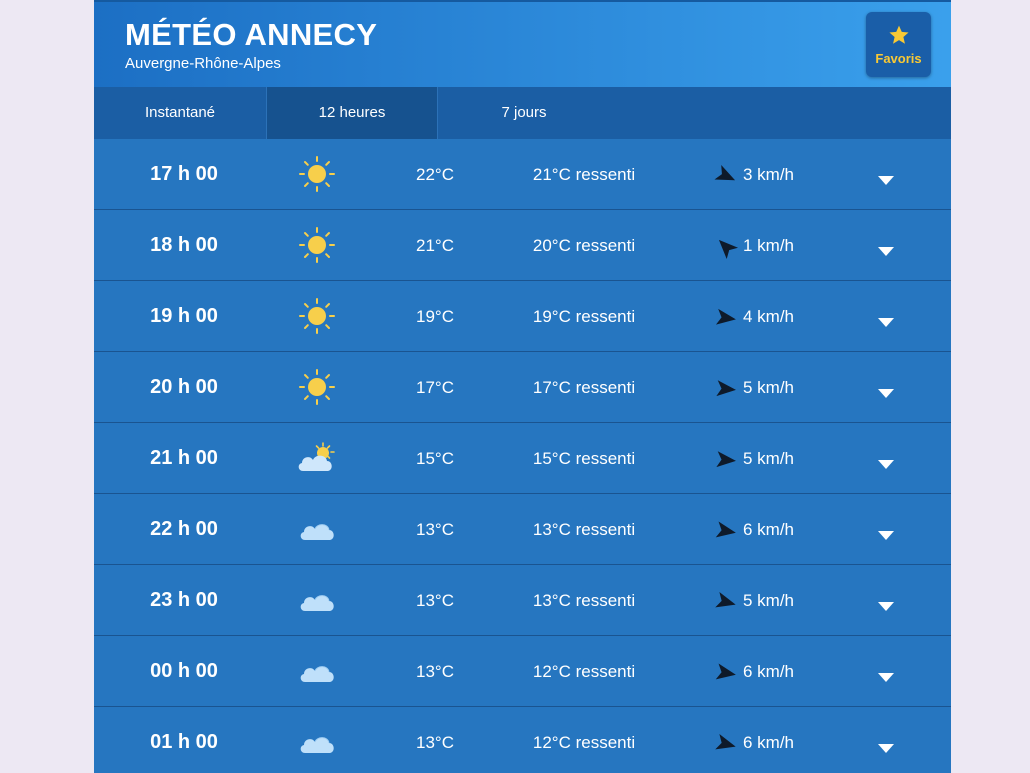 The height and width of the screenshot is (773, 1030). Describe the element at coordinates (184, 600) in the screenshot. I see `forecast-time: 23 h 00` at that location.